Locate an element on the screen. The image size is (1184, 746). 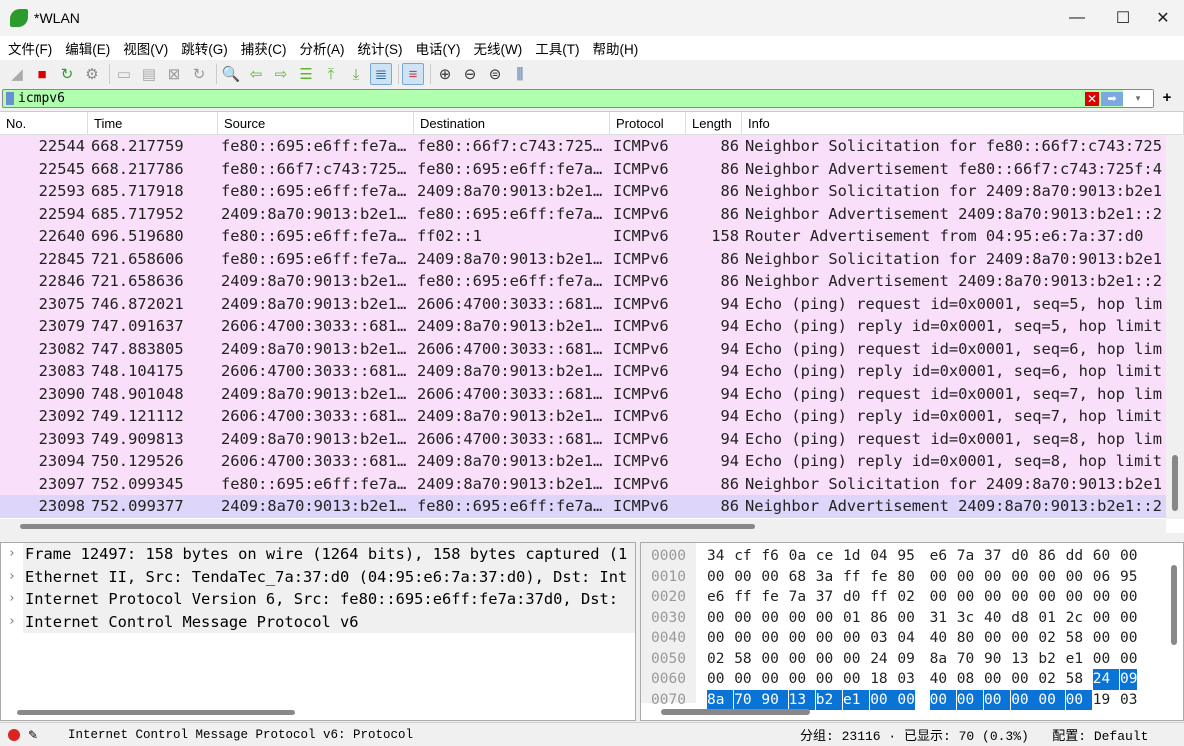
detail-tree-item: › Internet Control Message Protocol v6 is located at coordinates (318, 621).